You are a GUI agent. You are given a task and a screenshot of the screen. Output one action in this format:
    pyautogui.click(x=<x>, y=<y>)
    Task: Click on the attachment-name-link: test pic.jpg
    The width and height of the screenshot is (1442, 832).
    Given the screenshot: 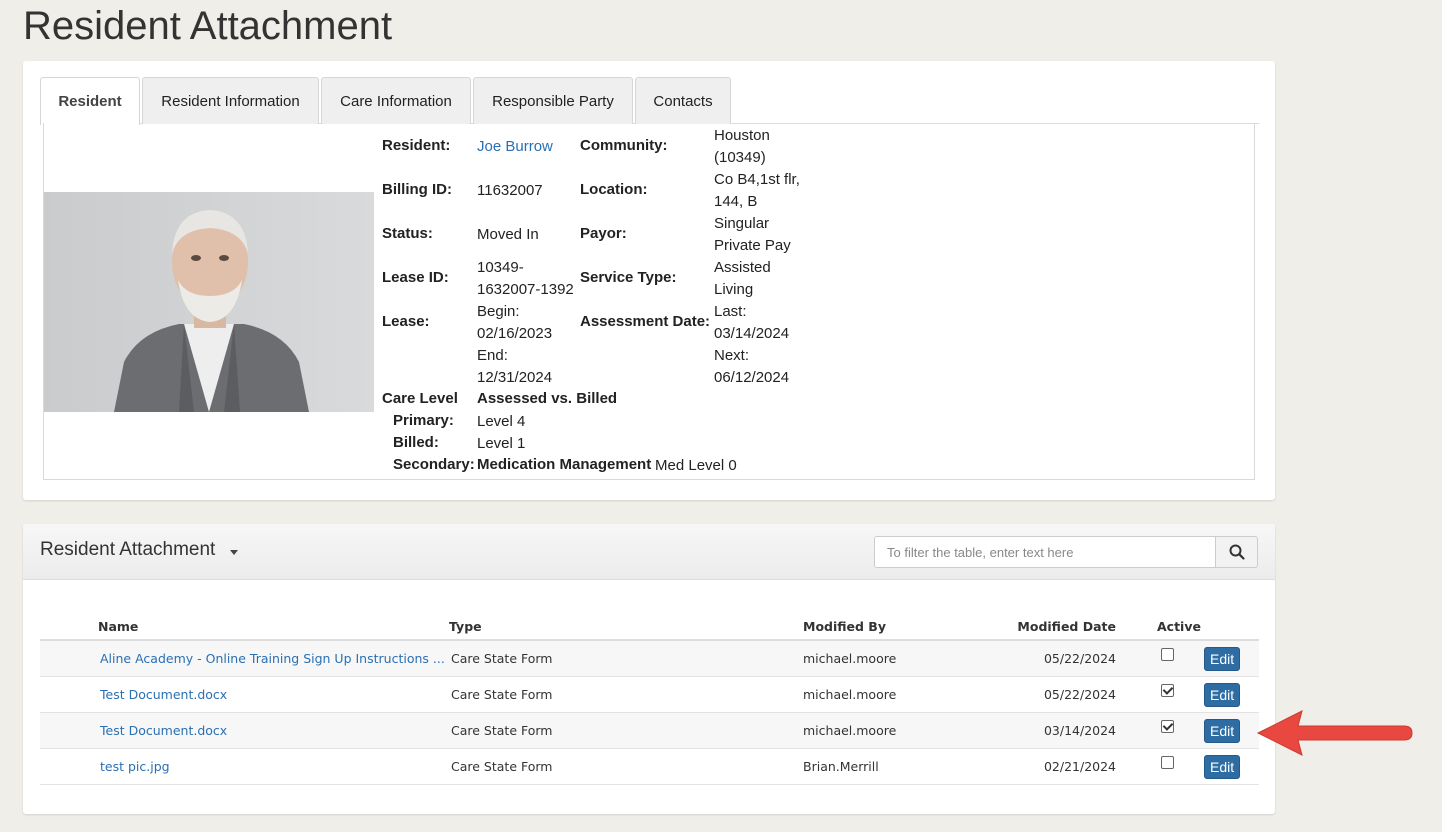 What is the action you would take?
    pyautogui.click(x=135, y=766)
    